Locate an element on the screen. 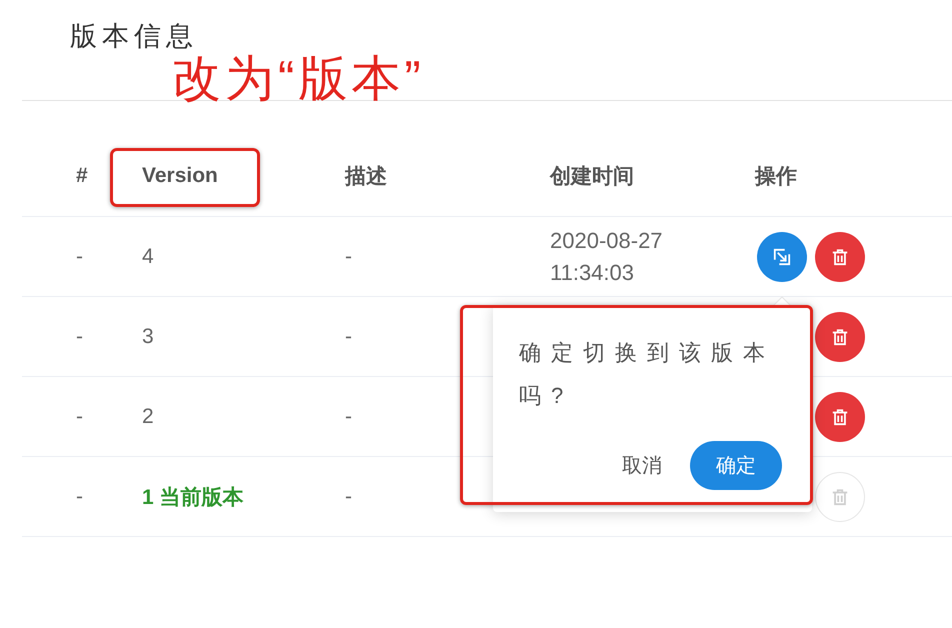 The height and width of the screenshot is (628, 952). annotation-text: 改为“版本” is located at coordinates (298, 79).